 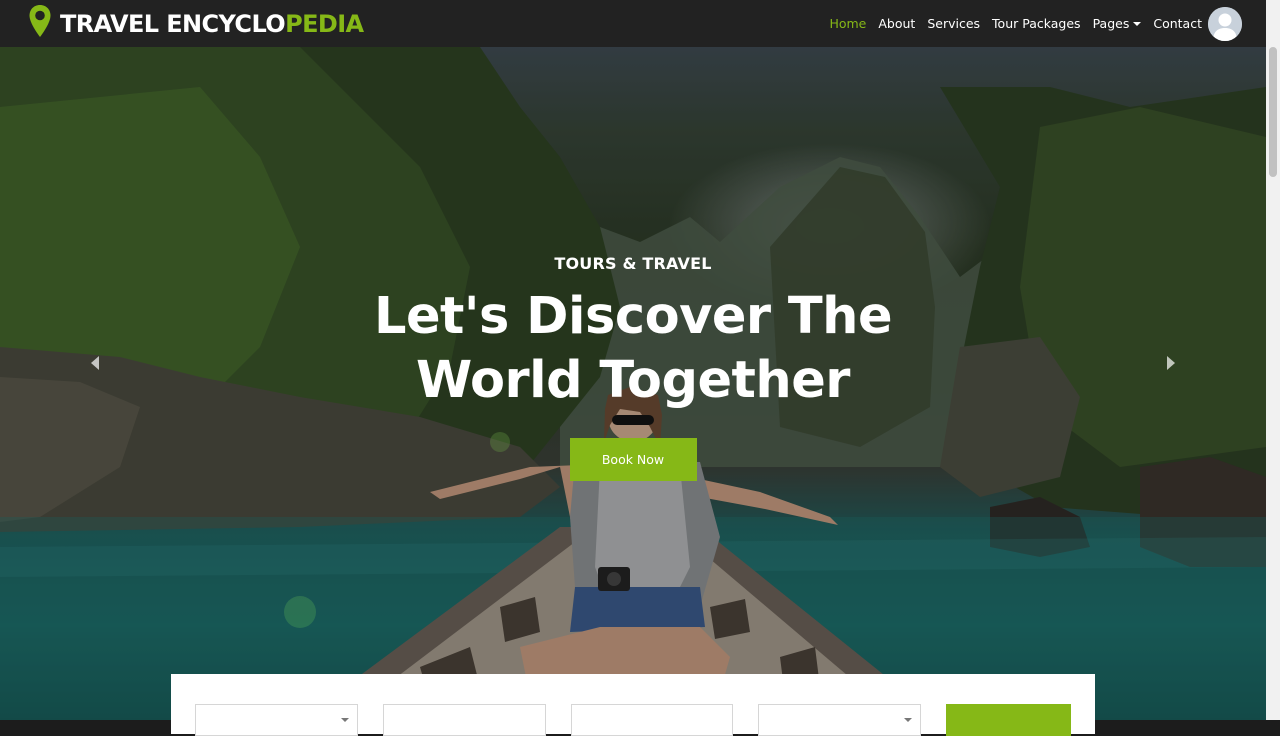 I want to click on map-pin-icon, so click(x=40, y=23).